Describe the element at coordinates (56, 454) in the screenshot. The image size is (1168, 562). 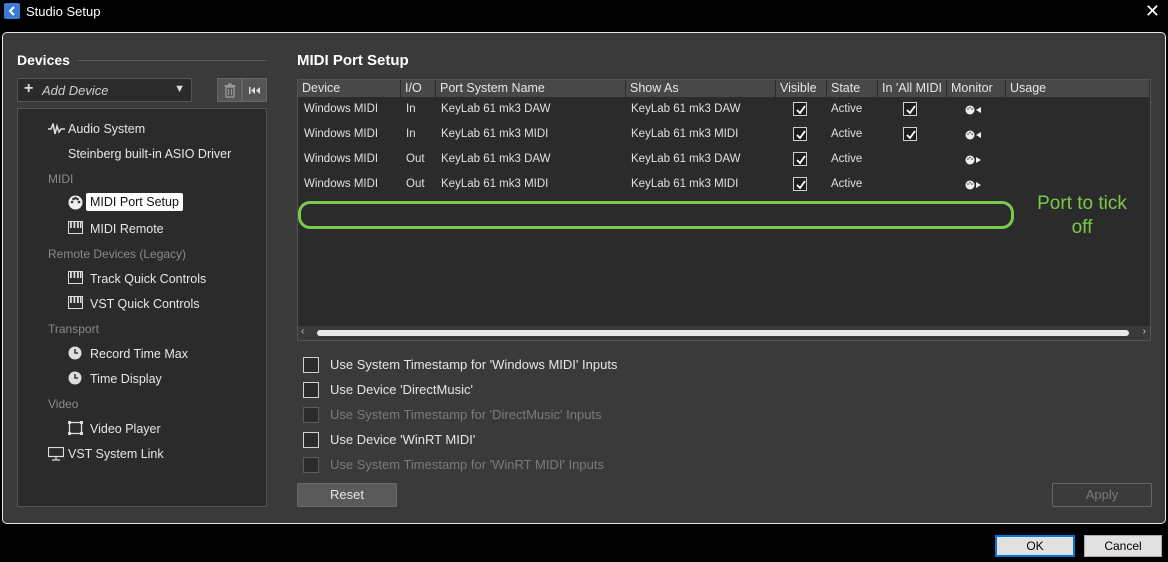
I see `monitor-icon` at that location.